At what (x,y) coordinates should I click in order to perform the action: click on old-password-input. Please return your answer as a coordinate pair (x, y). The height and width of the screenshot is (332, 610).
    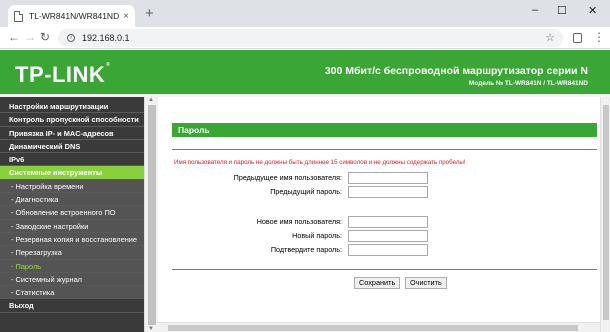
    Looking at the image, I should click on (388, 192).